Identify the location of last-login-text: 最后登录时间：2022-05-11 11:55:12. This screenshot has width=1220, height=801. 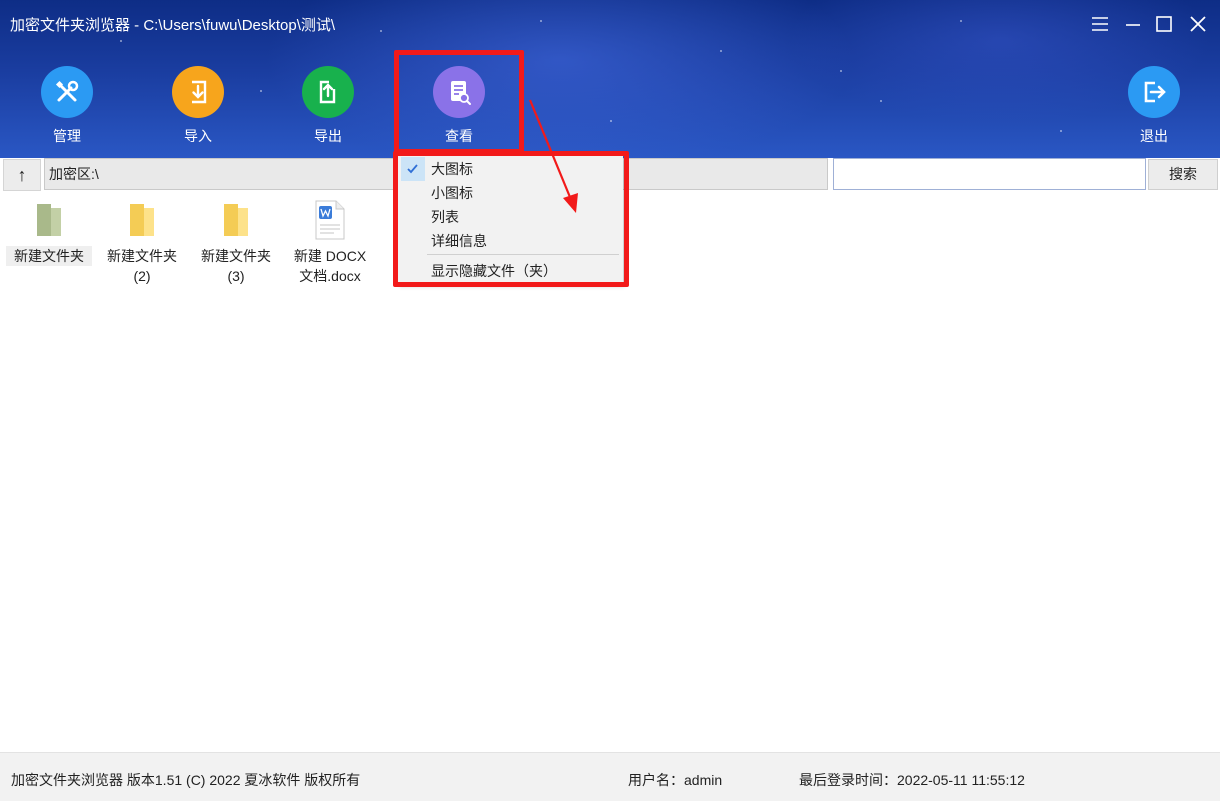
(912, 780).